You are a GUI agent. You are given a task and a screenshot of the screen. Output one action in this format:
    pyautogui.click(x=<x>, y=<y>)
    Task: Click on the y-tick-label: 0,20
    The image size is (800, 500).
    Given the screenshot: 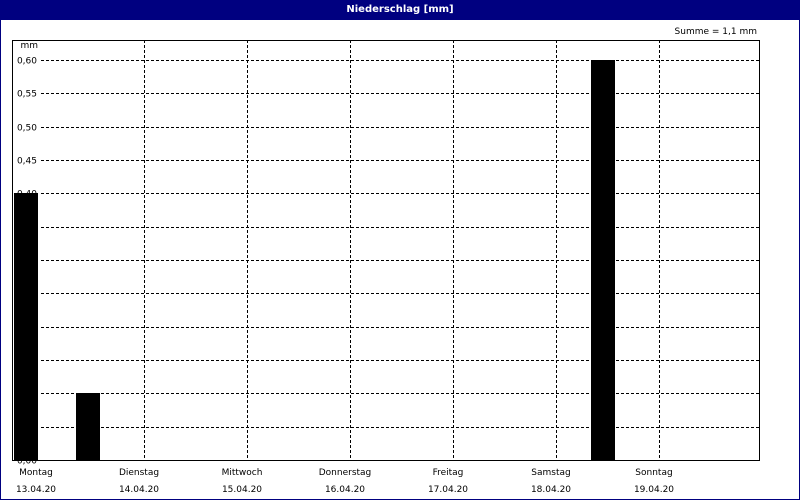 What is the action you would take?
    pyautogui.click(x=27, y=329)
    